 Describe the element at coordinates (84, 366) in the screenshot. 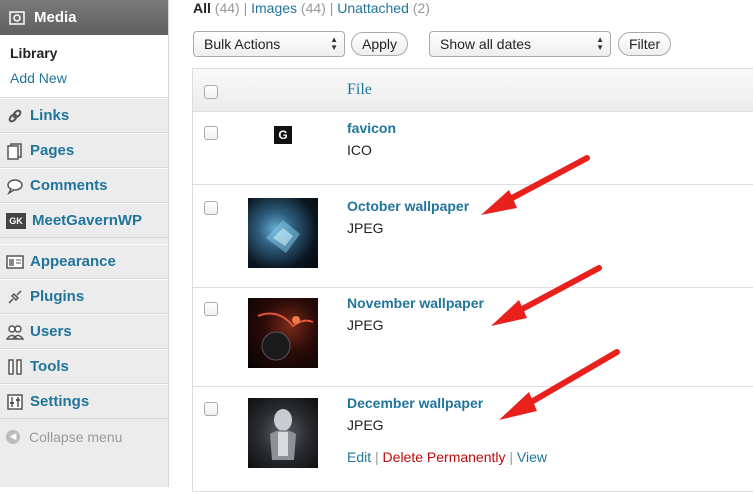

I see `menu-tools: Tools` at that location.